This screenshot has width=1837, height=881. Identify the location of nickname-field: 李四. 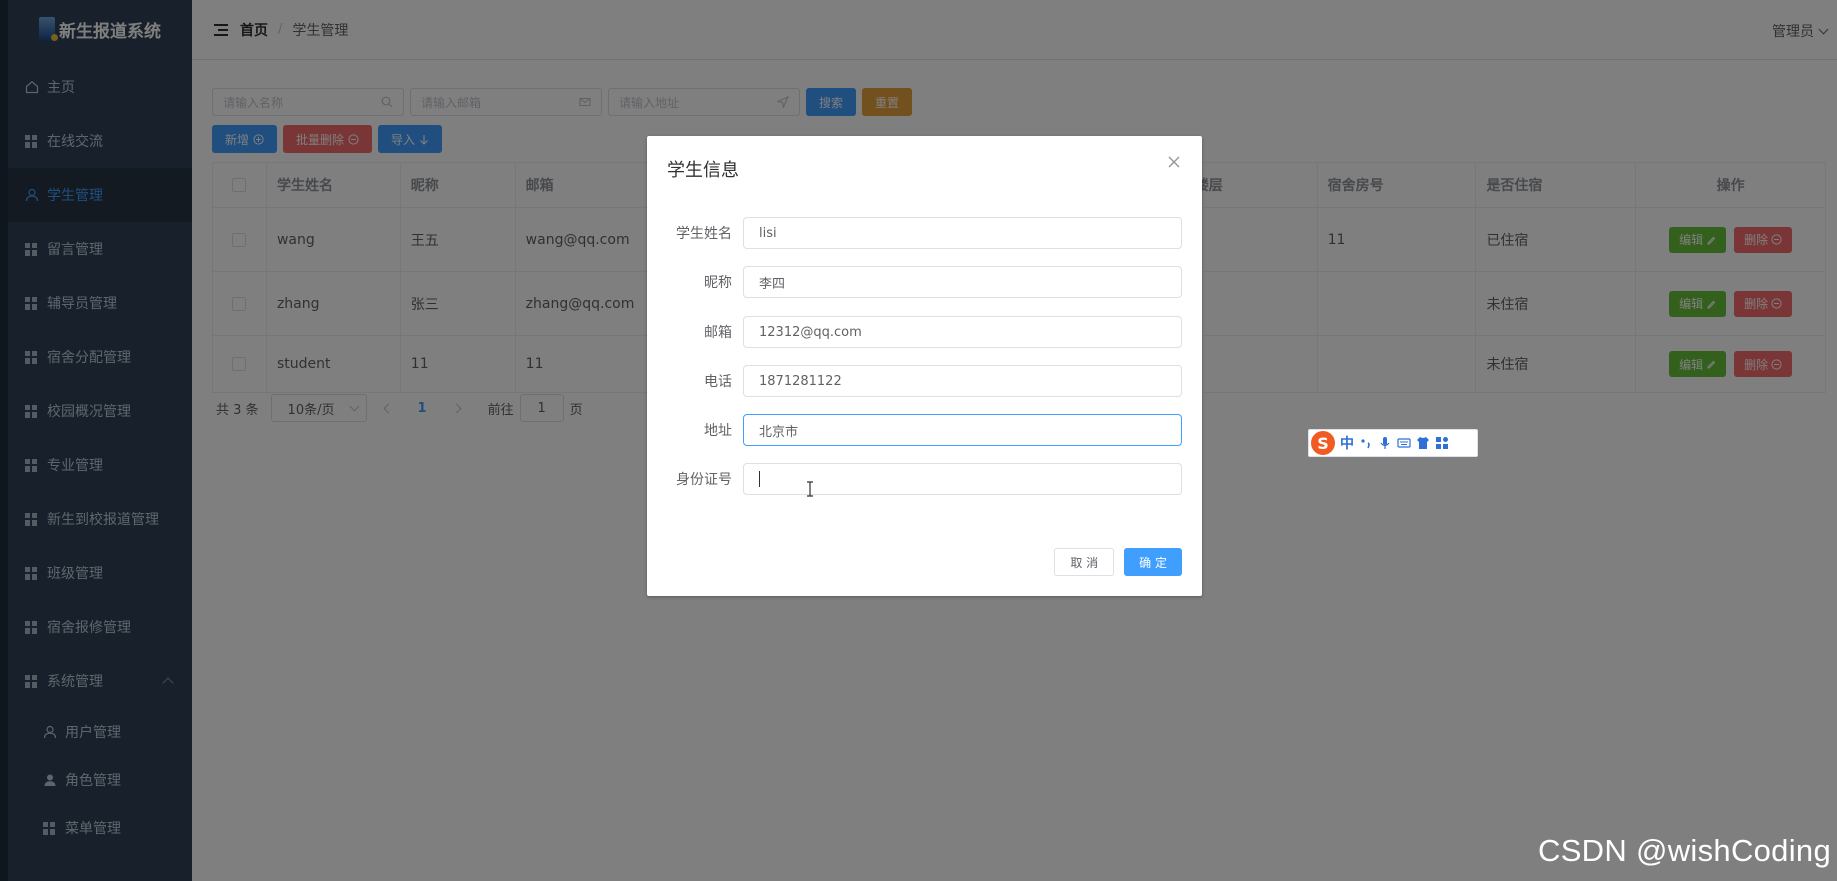
(962, 282).